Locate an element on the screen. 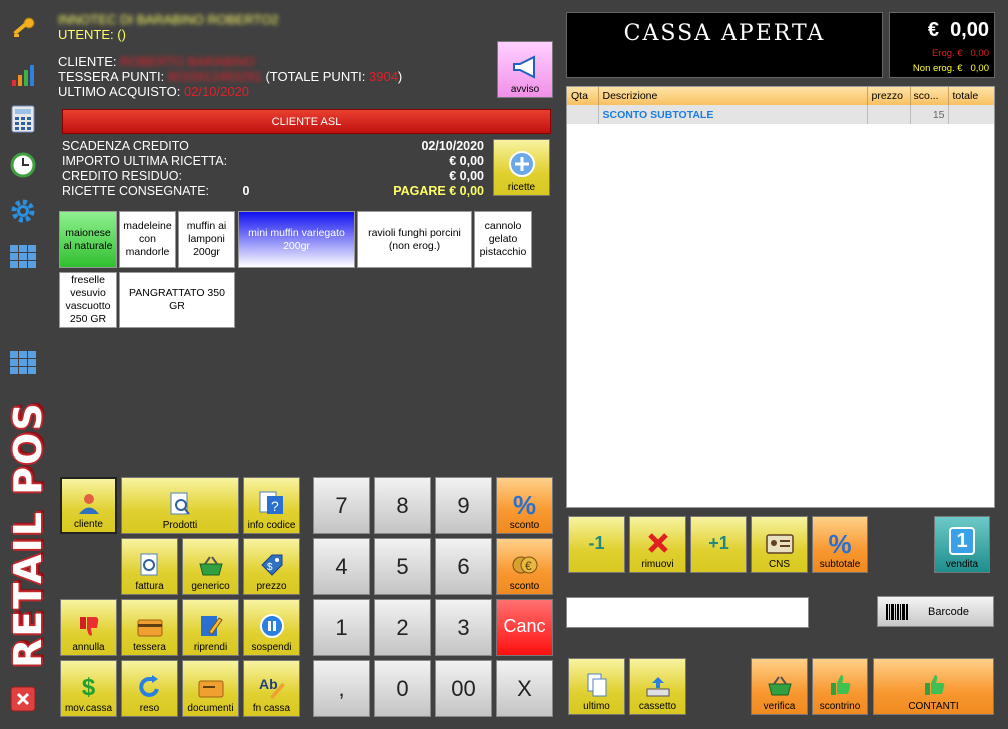 The image size is (1008, 729). canc-button: Canc is located at coordinates (524, 627).